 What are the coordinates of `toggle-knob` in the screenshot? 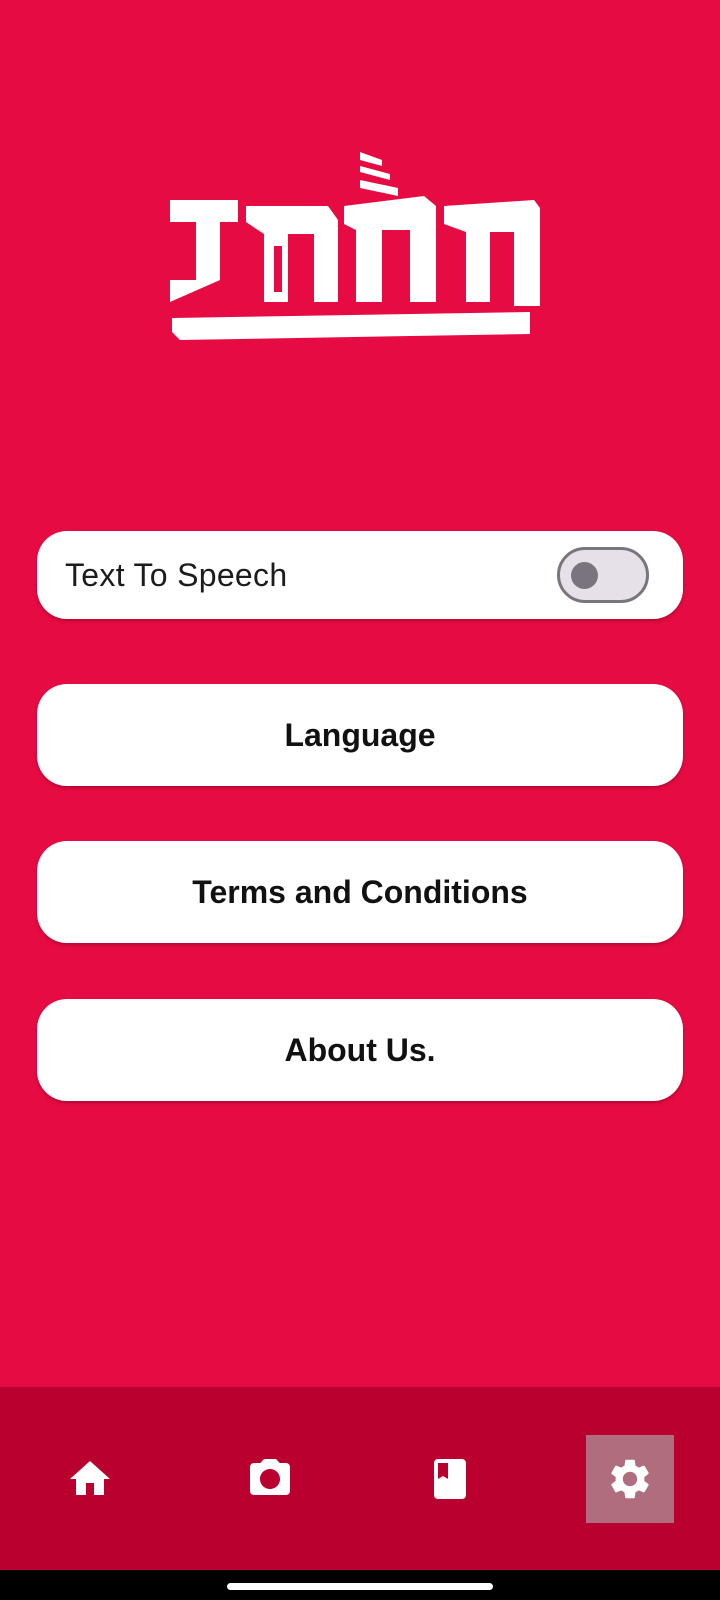 It's located at (584, 575).